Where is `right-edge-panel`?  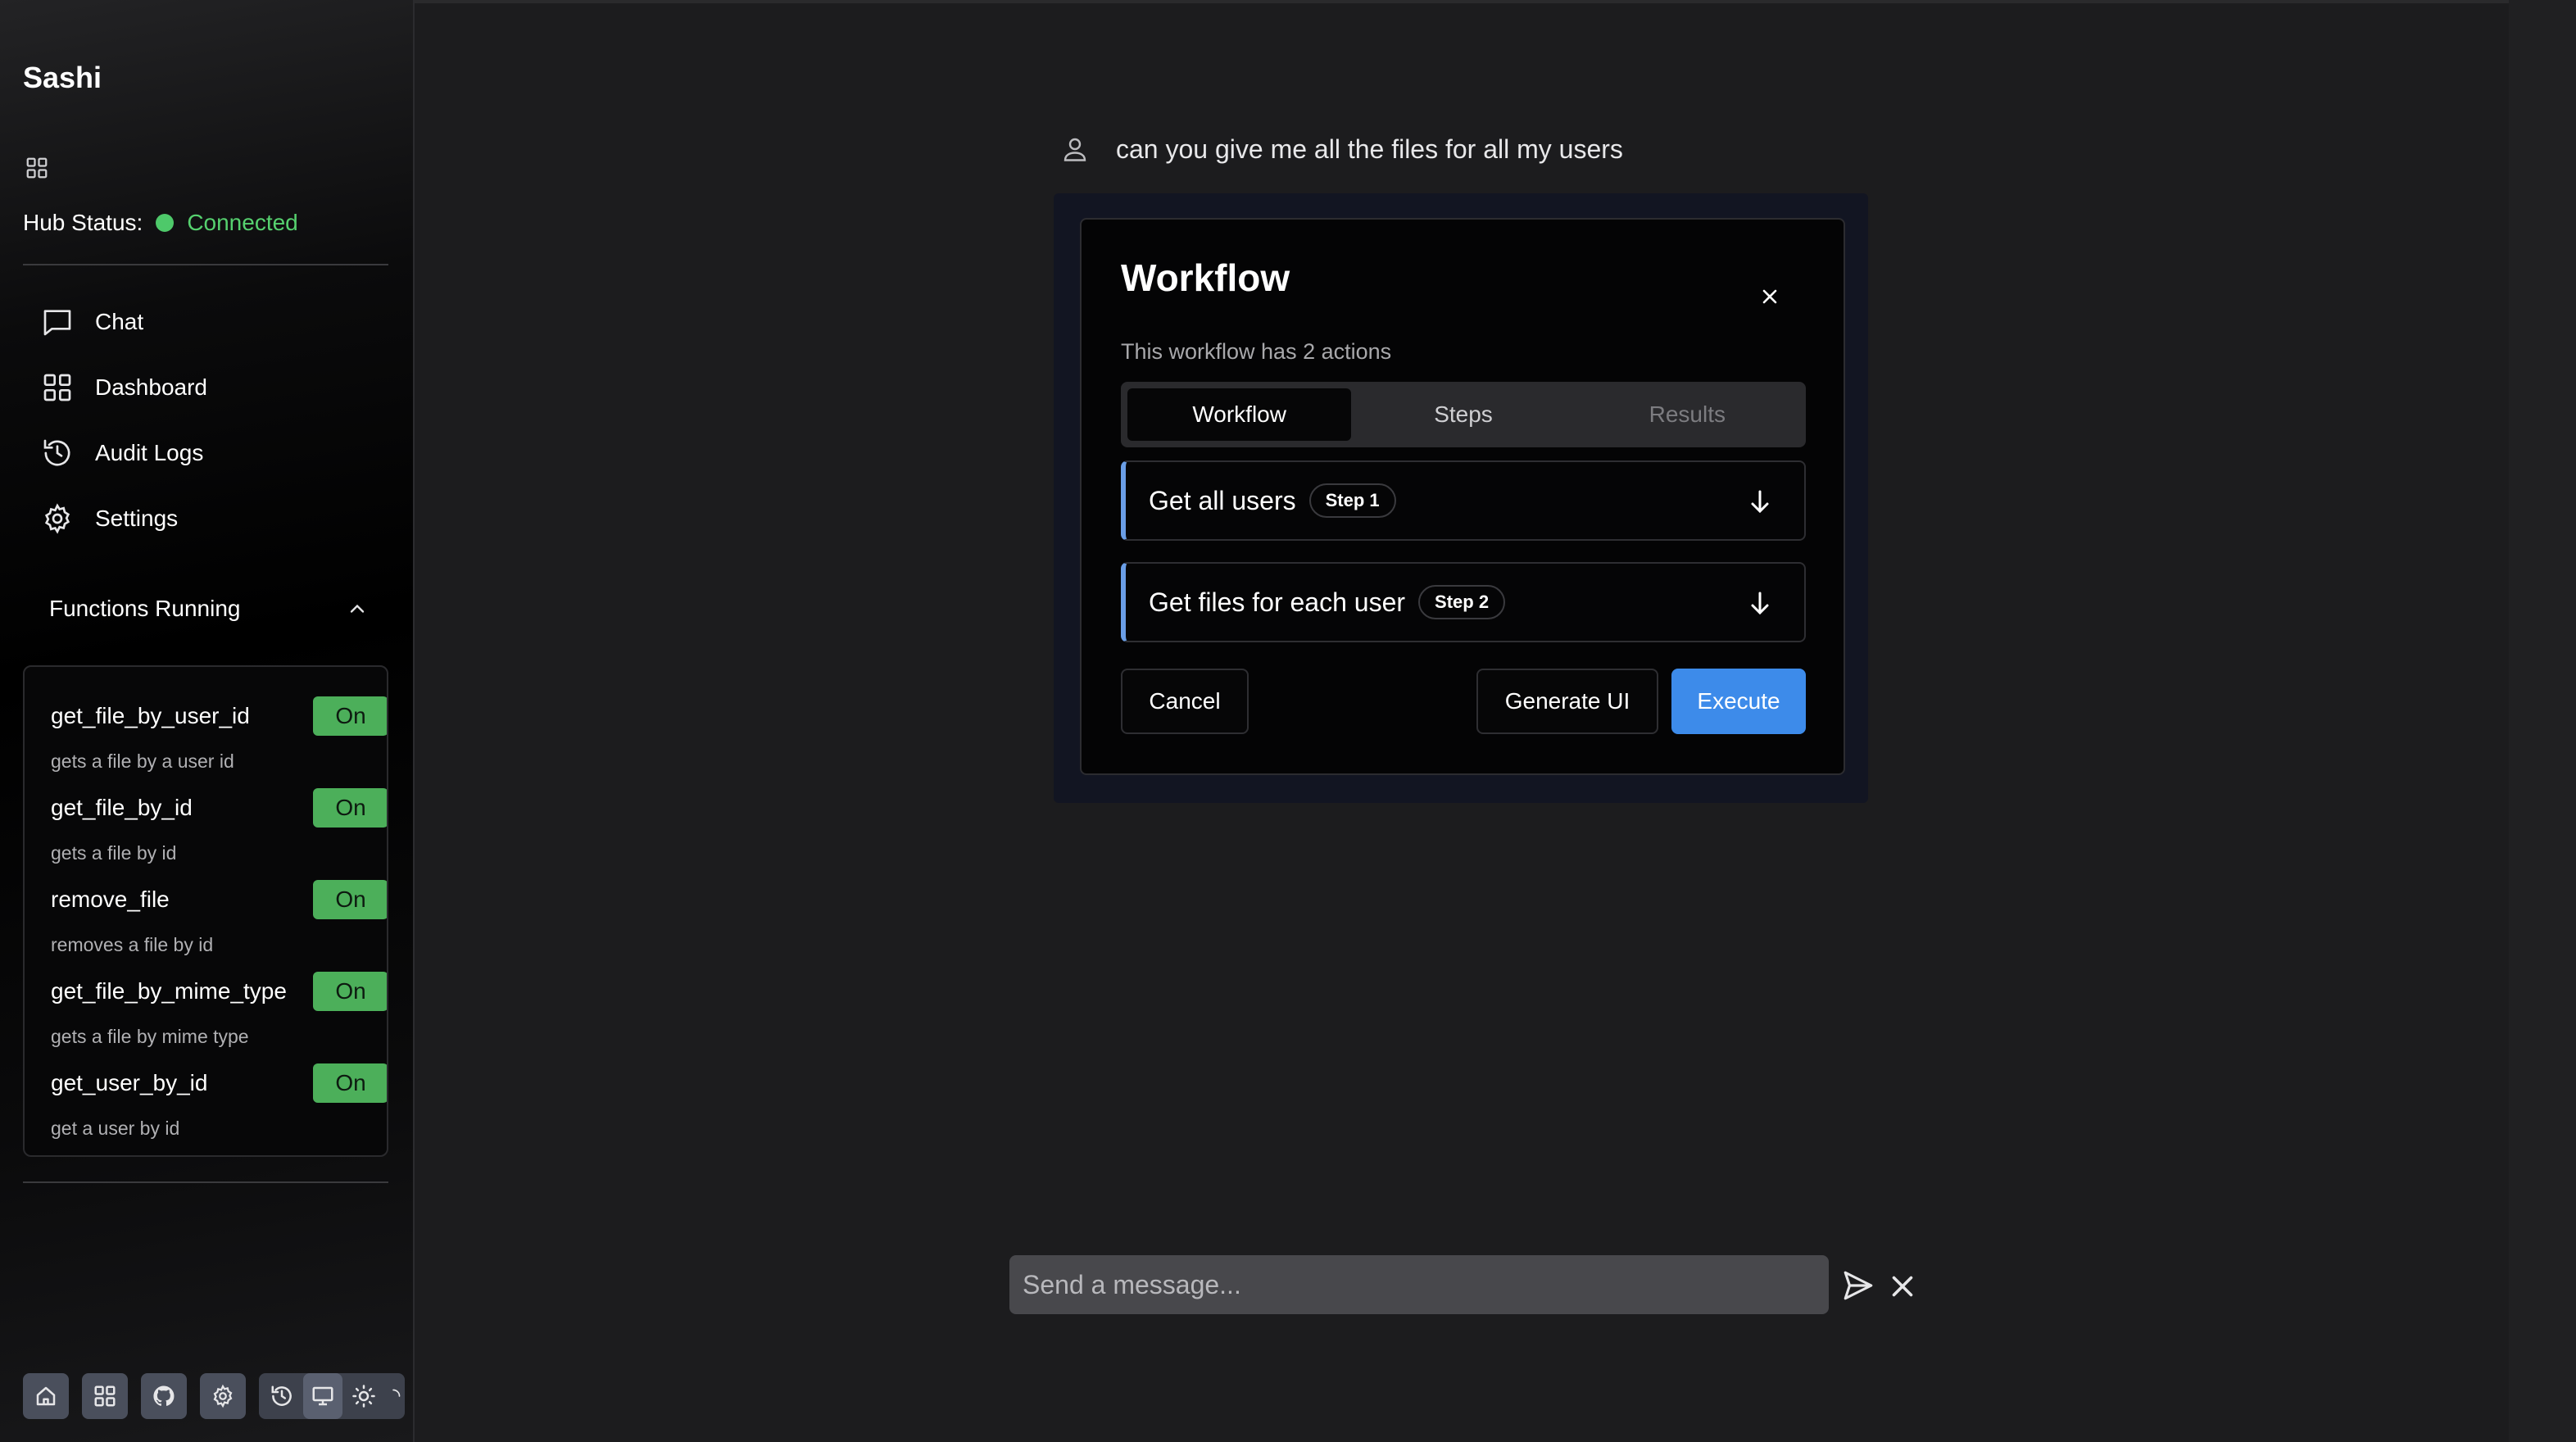 right-edge-panel is located at coordinates (2542, 721).